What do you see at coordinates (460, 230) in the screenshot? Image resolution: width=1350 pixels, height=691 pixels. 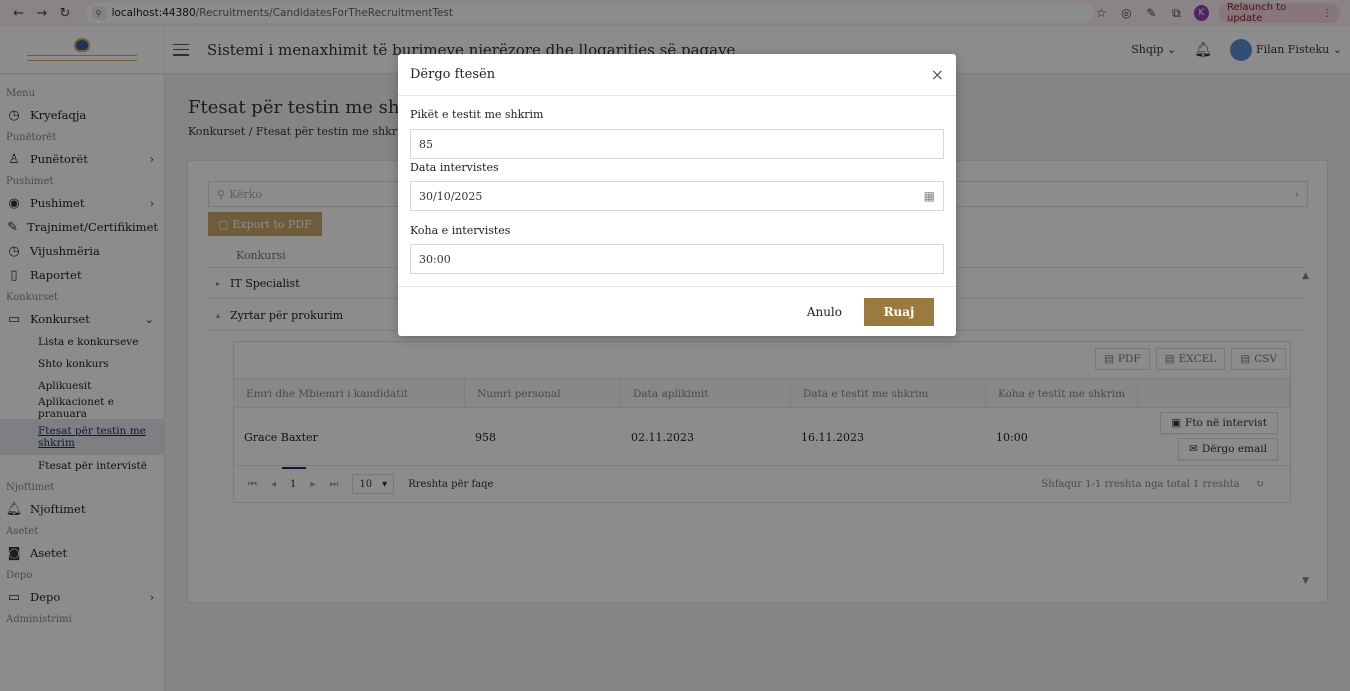 I see `interview-time-label: Koha e intervistes` at bounding box center [460, 230].